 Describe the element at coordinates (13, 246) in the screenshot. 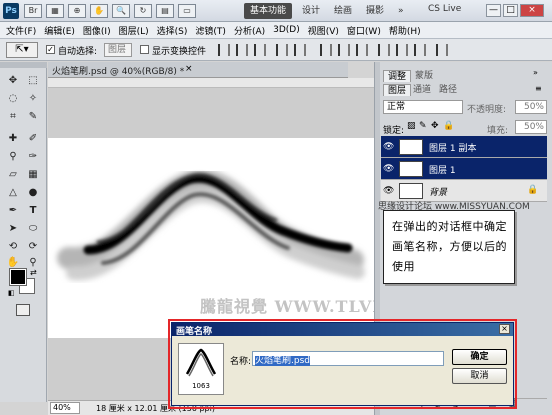

I see `3d-rotate-icon: ⟲` at that location.